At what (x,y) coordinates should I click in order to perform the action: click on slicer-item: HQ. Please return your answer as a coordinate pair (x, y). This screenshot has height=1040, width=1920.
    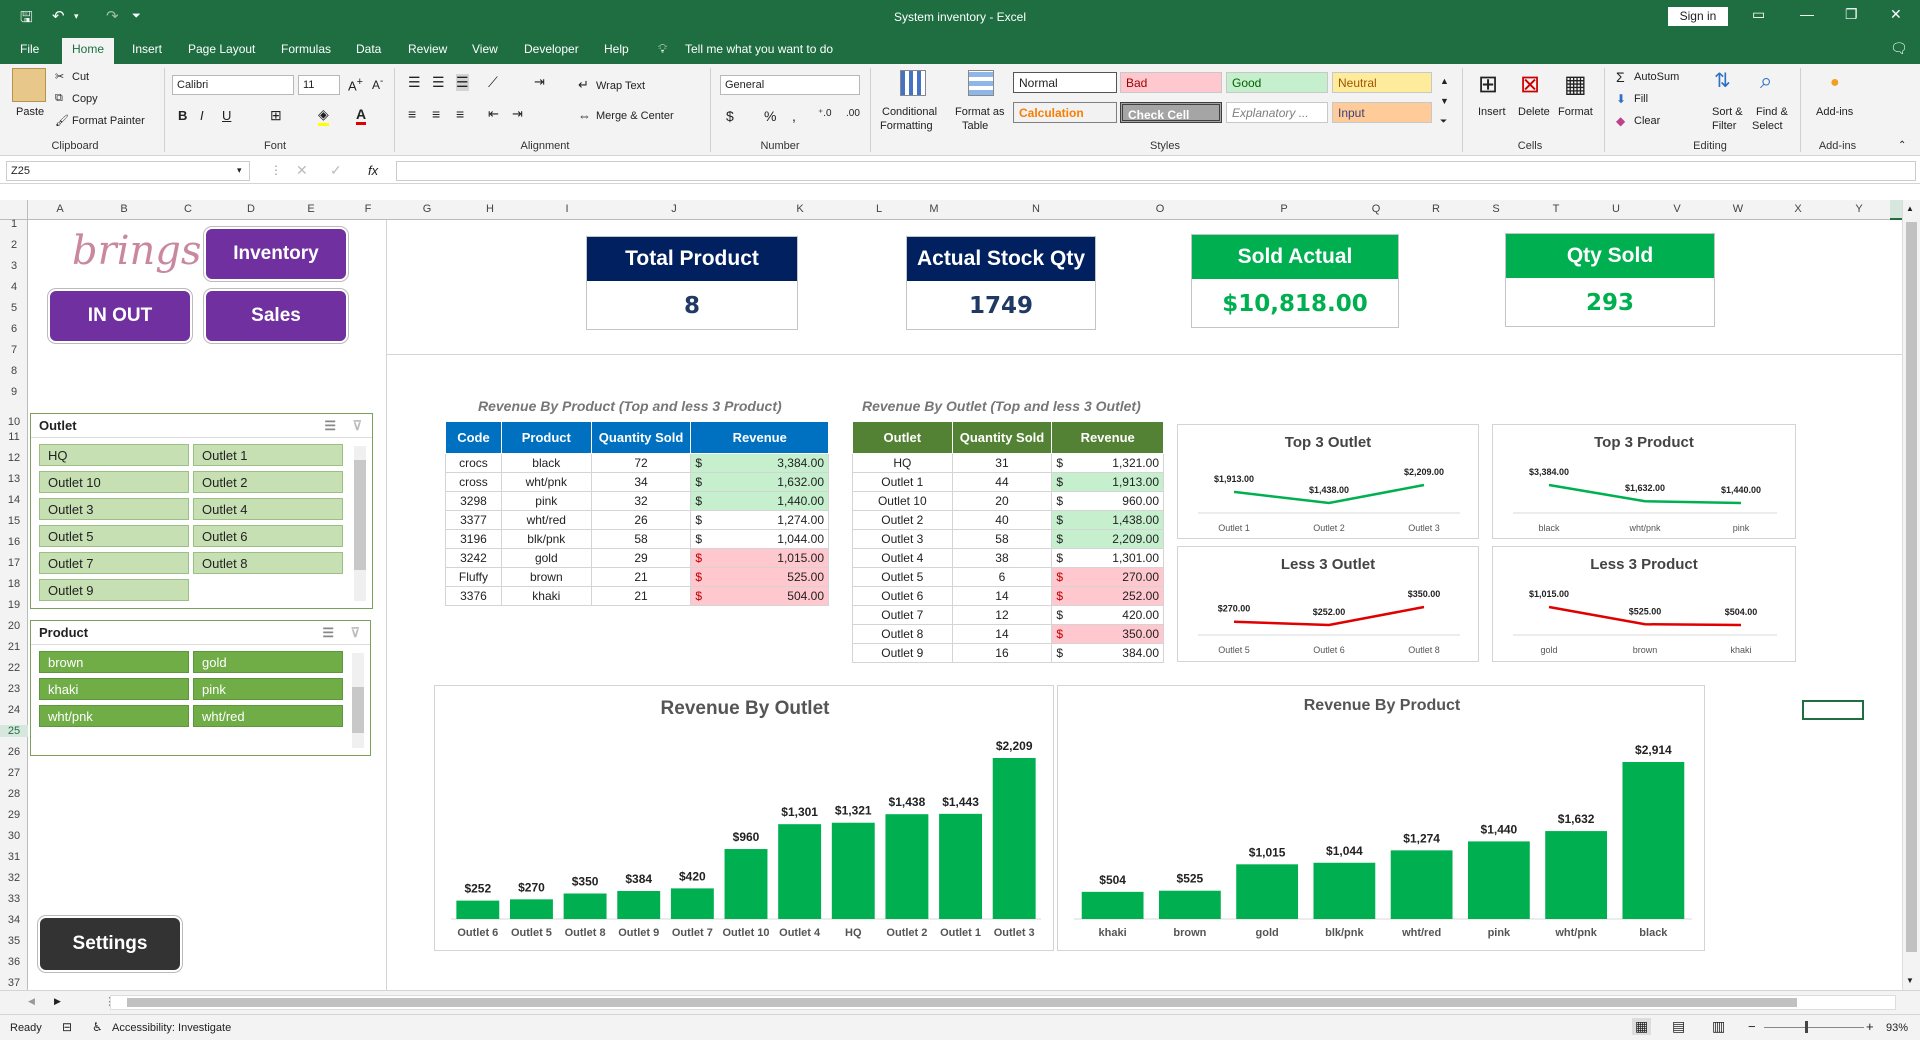
    Looking at the image, I should click on (114, 455).